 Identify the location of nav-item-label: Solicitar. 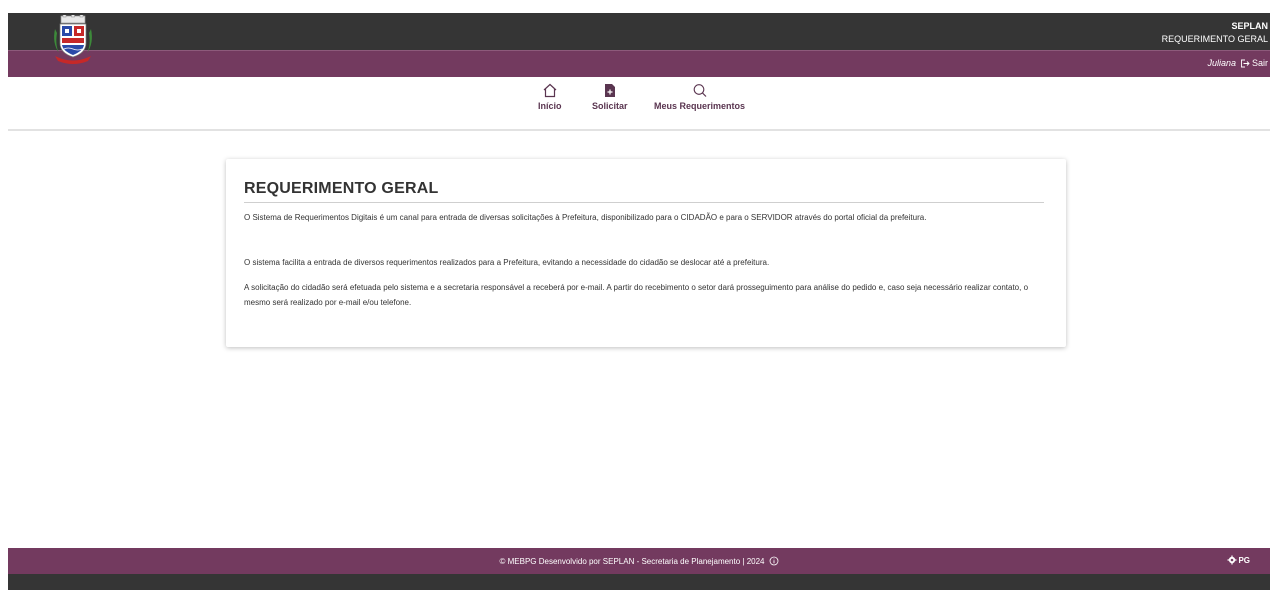
(610, 106).